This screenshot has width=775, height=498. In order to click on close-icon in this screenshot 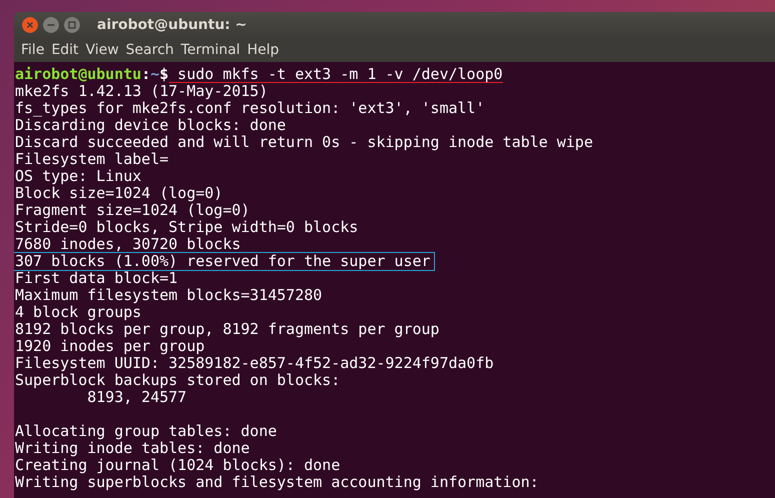, I will do `click(30, 25)`.